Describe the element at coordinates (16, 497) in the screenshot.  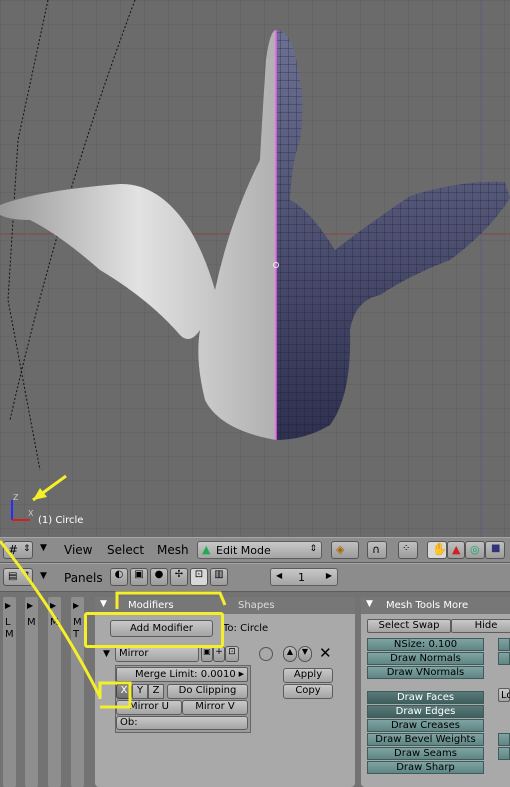
I see `axis-z-label: Z` at that location.